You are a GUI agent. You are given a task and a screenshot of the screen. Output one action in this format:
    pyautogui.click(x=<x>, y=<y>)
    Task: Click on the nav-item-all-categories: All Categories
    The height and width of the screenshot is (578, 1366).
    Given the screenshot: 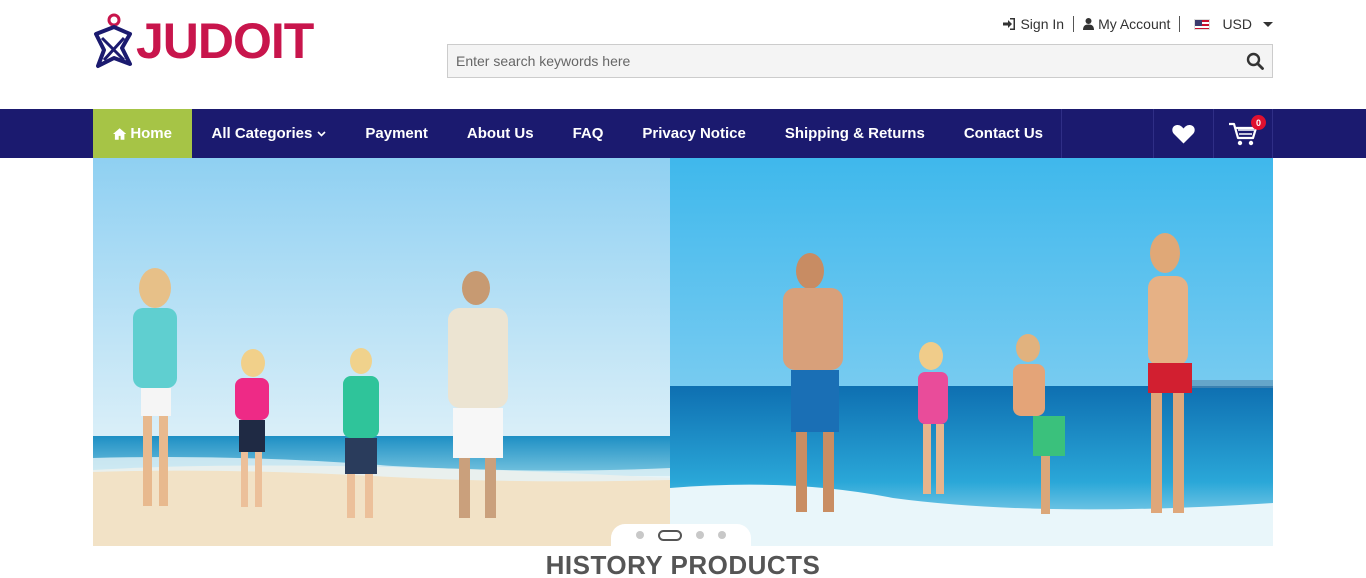 What is the action you would take?
    pyautogui.click(x=269, y=133)
    